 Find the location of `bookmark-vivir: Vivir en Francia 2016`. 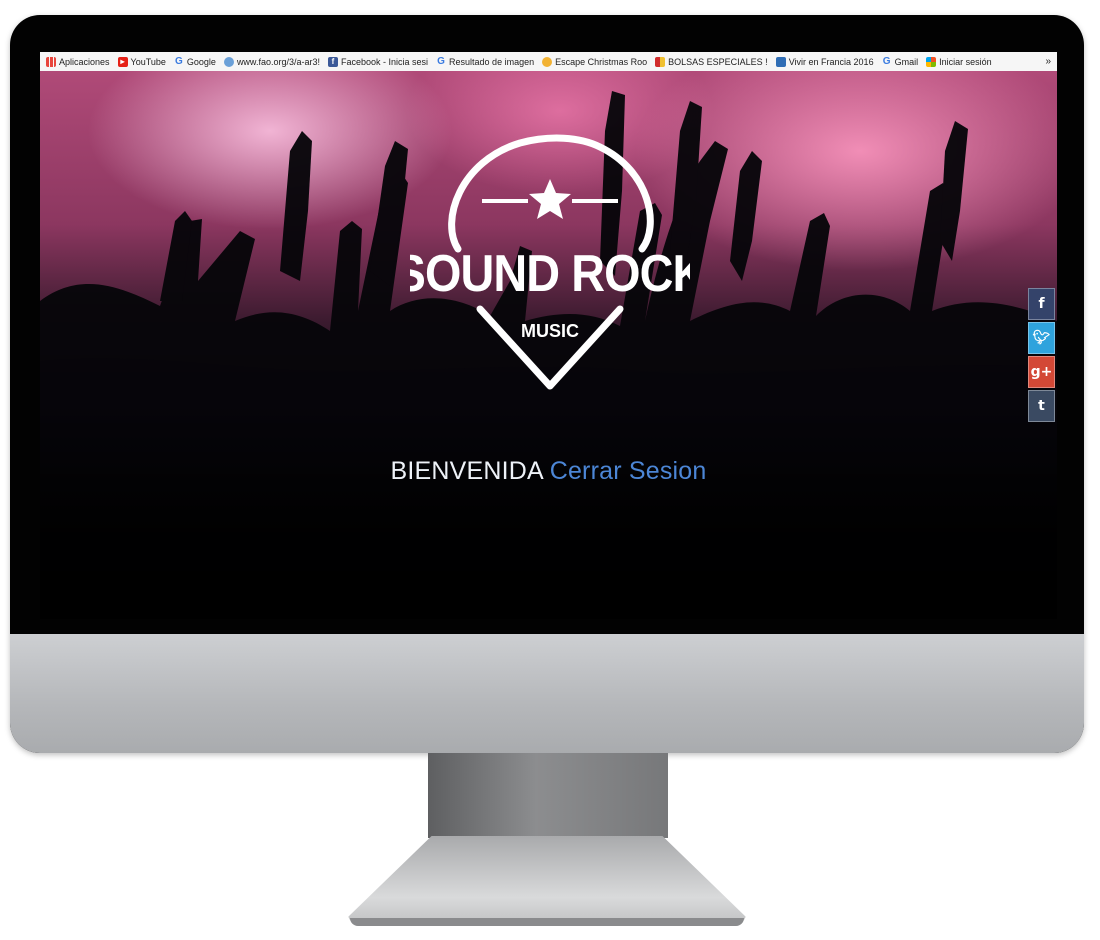

bookmark-vivir: Vivir en Francia 2016 is located at coordinates (825, 61).